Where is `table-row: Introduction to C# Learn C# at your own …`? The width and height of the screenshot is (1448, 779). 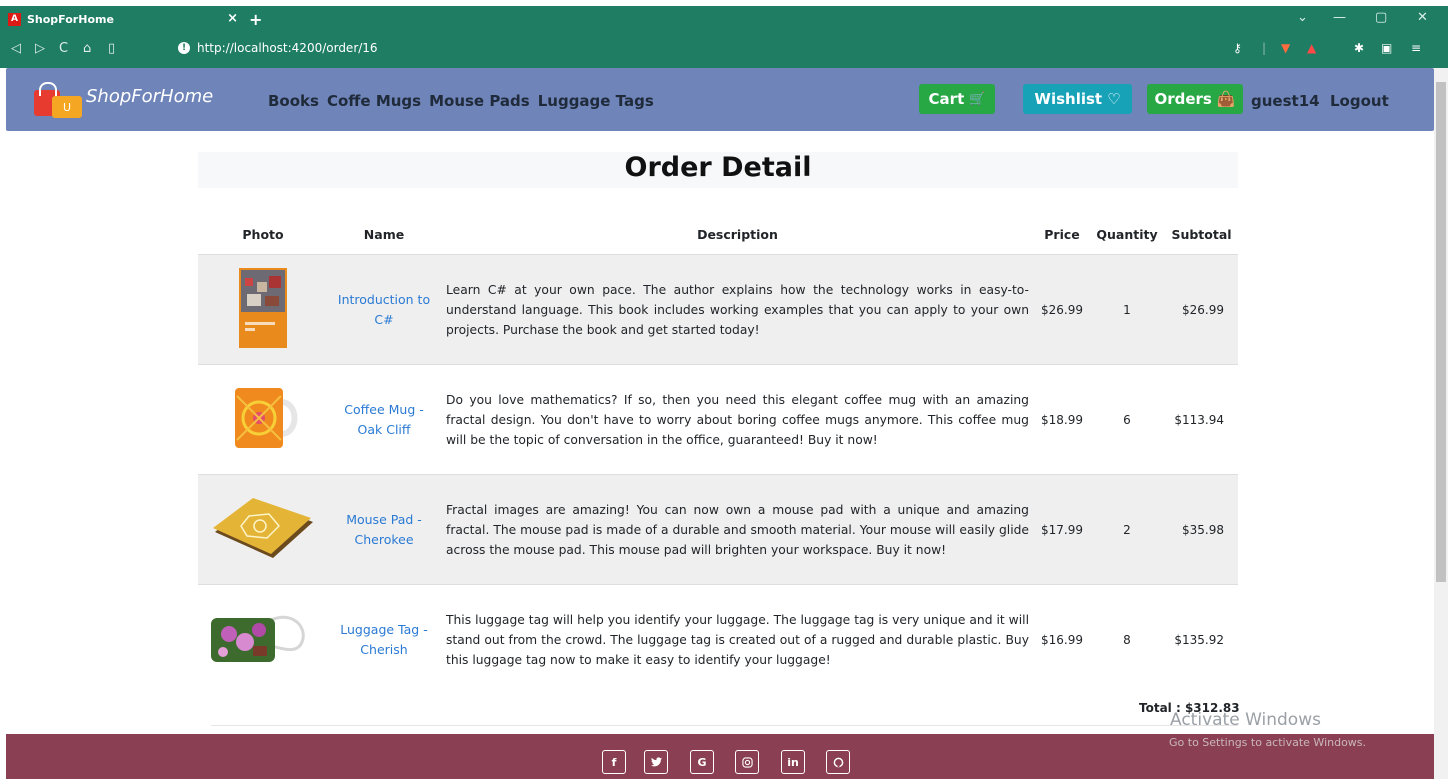 table-row: Introduction to C# Learn C# at your own … is located at coordinates (718, 309).